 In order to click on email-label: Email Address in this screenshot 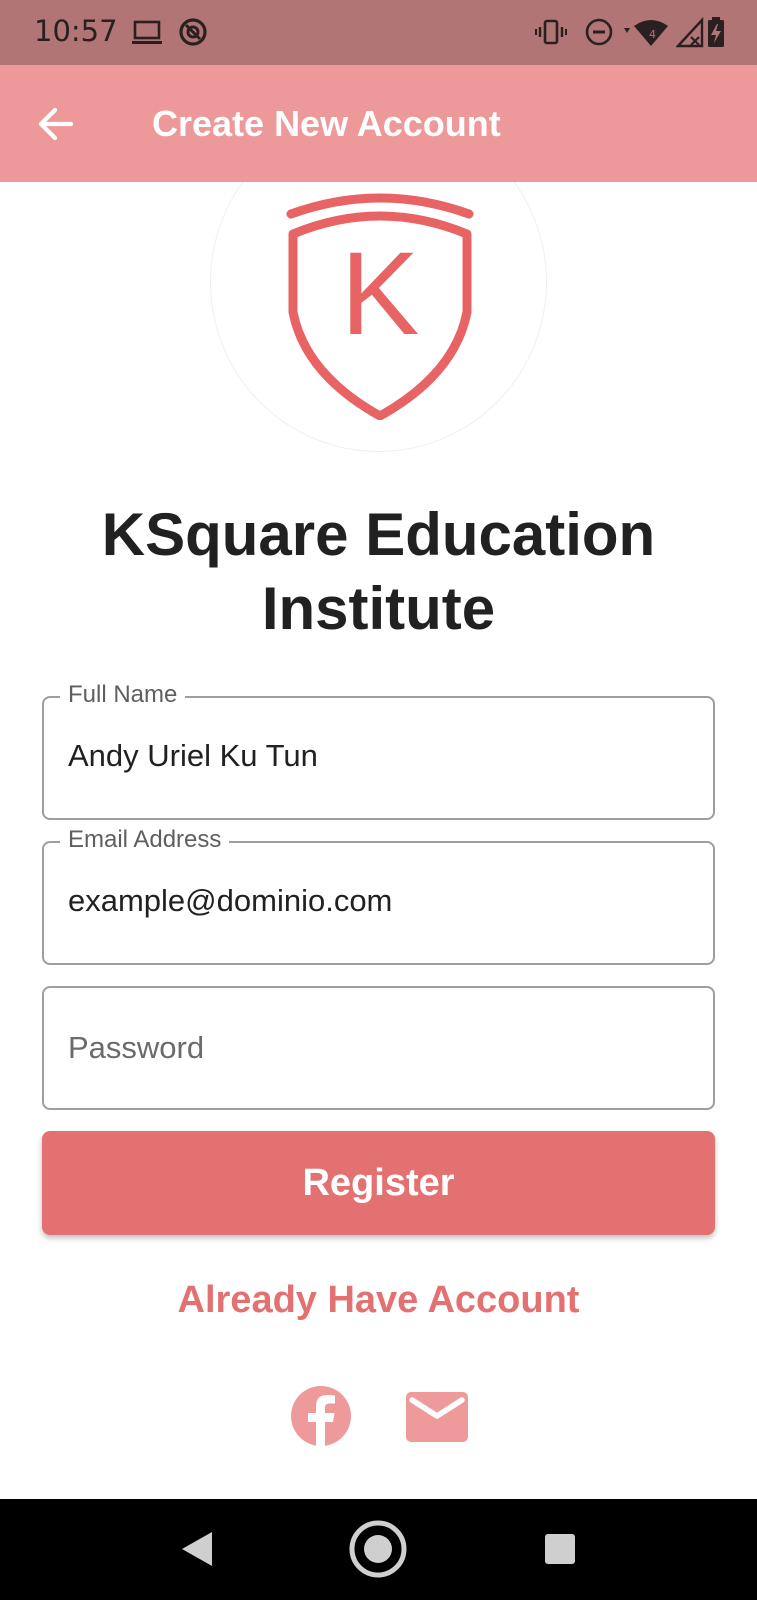, I will do `click(145, 840)`.